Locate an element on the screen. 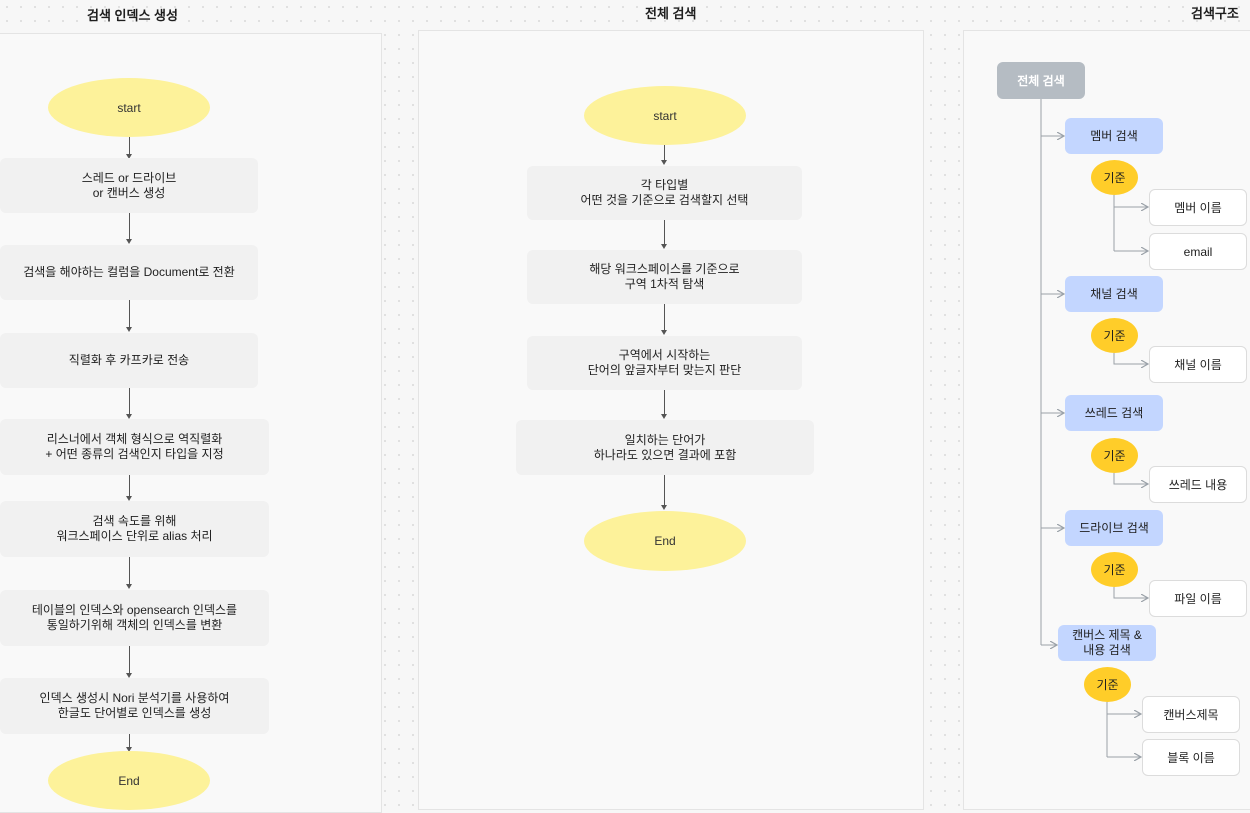 The image size is (1250, 813). index-step-alias: 검색 속도를 위해 워크스페이스 단위로 alias 처리 is located at coordinates (134, 529).